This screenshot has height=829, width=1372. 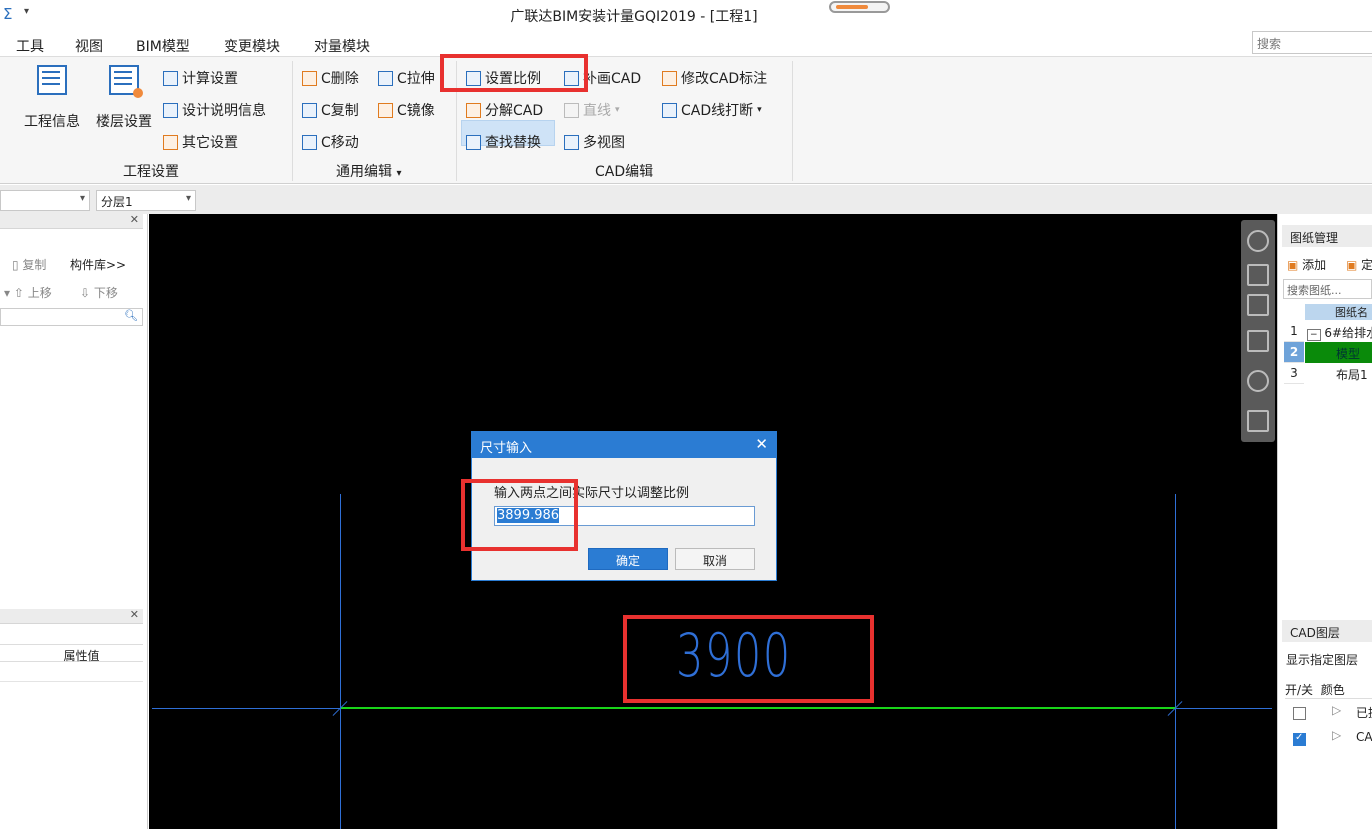 What do you see at coordinates (214, 110) in the screenshot?
I see `design-notes-button: 设计说明信息` at bounding box center [214, 110].